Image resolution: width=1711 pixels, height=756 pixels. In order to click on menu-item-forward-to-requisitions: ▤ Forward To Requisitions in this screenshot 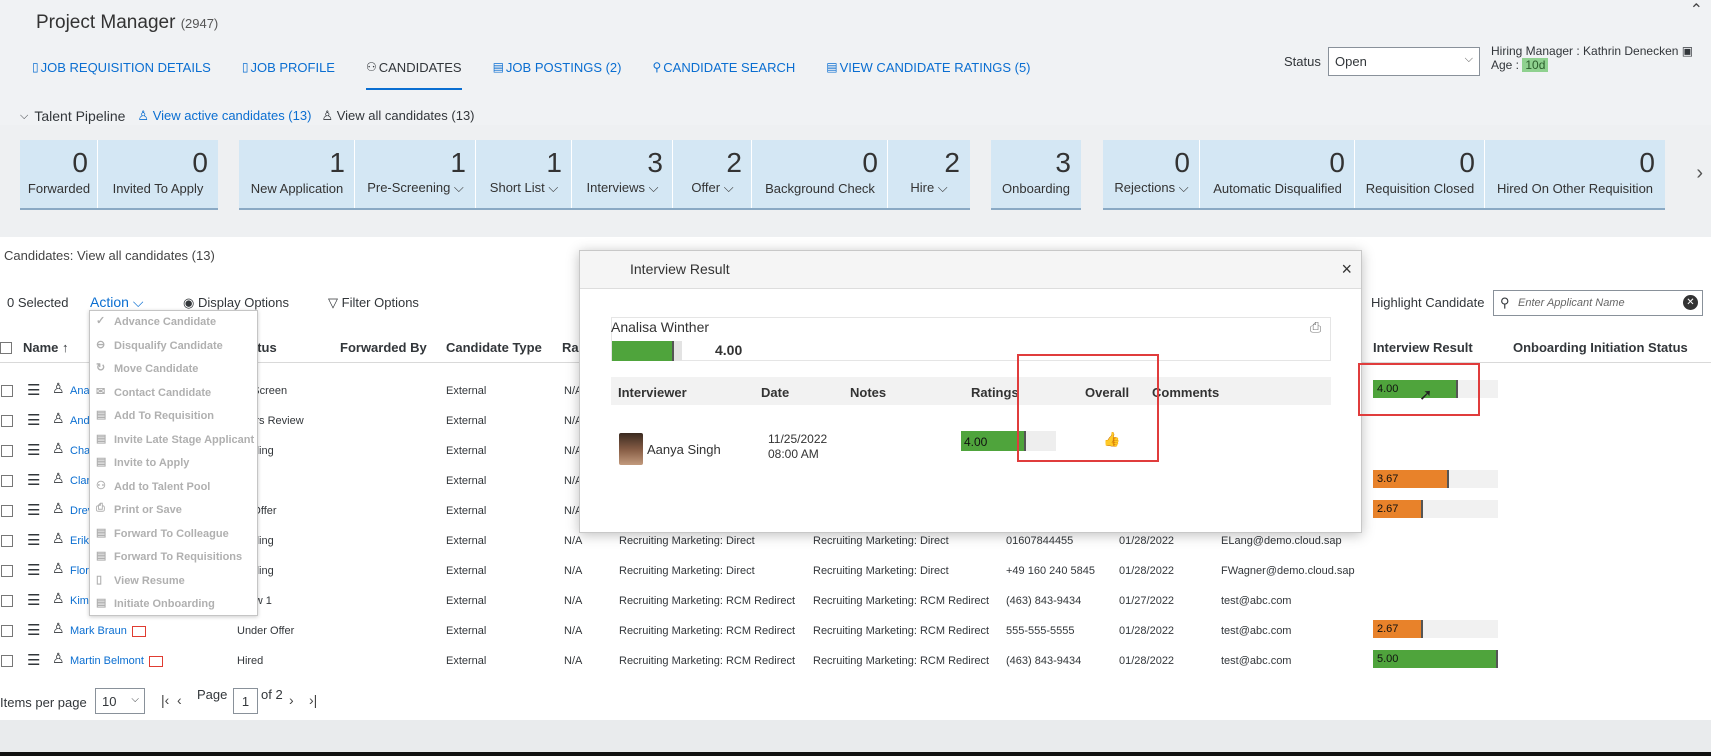, I will do `click(174, 557)`.